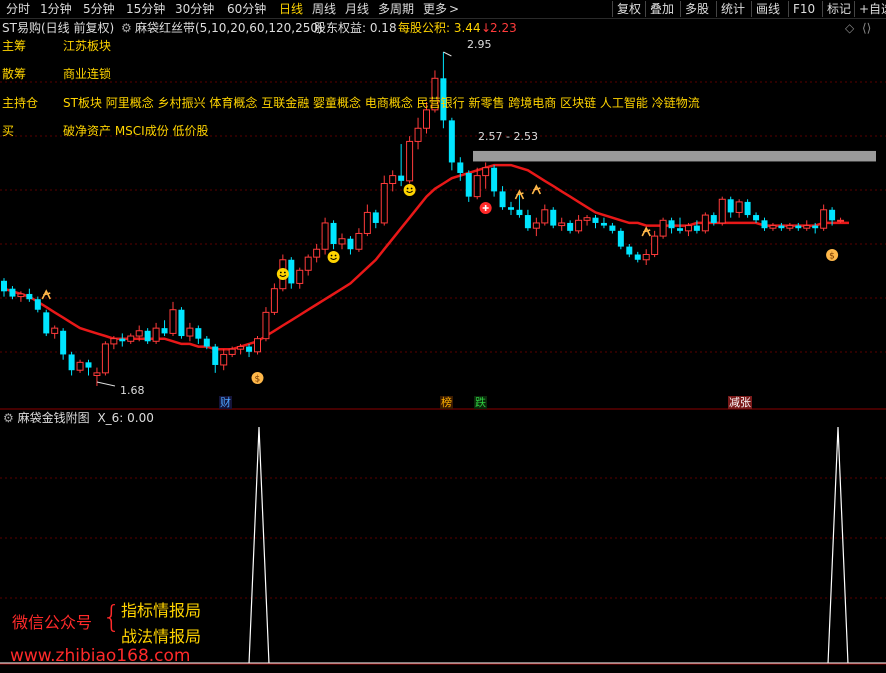  I want to click on sub-settings-icon: ⚙, so click(8, 418).